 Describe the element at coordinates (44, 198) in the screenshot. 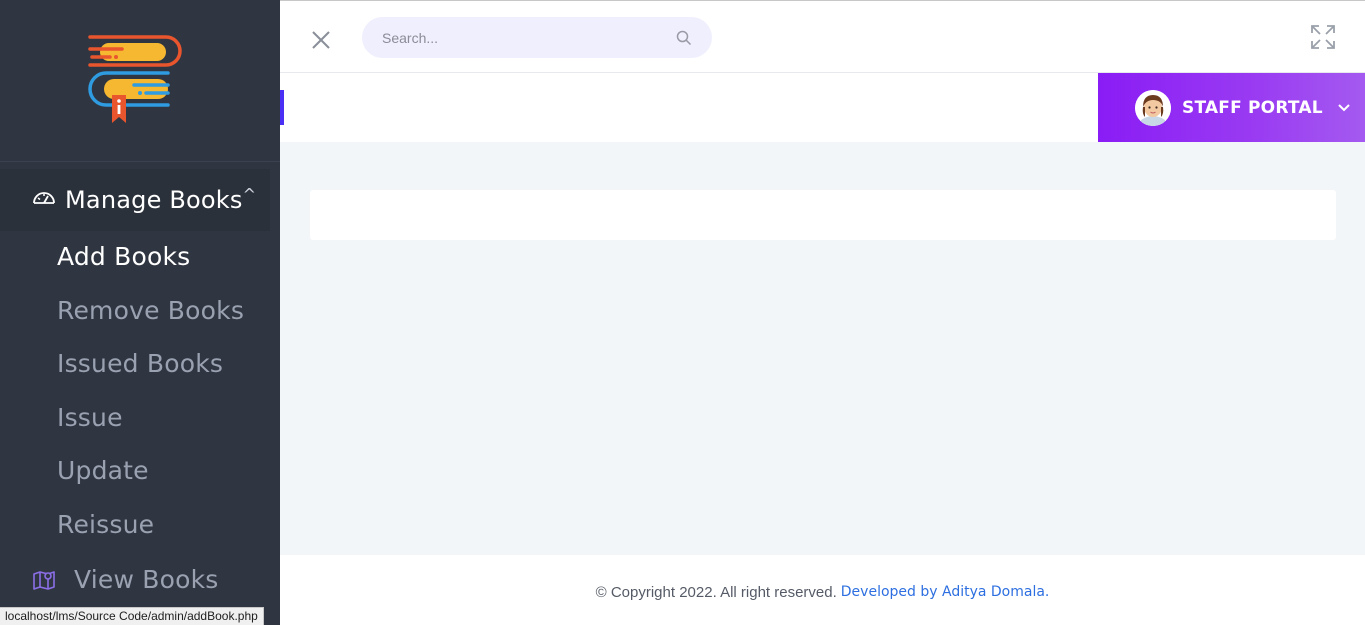

I see `gauge-icon` at that location.